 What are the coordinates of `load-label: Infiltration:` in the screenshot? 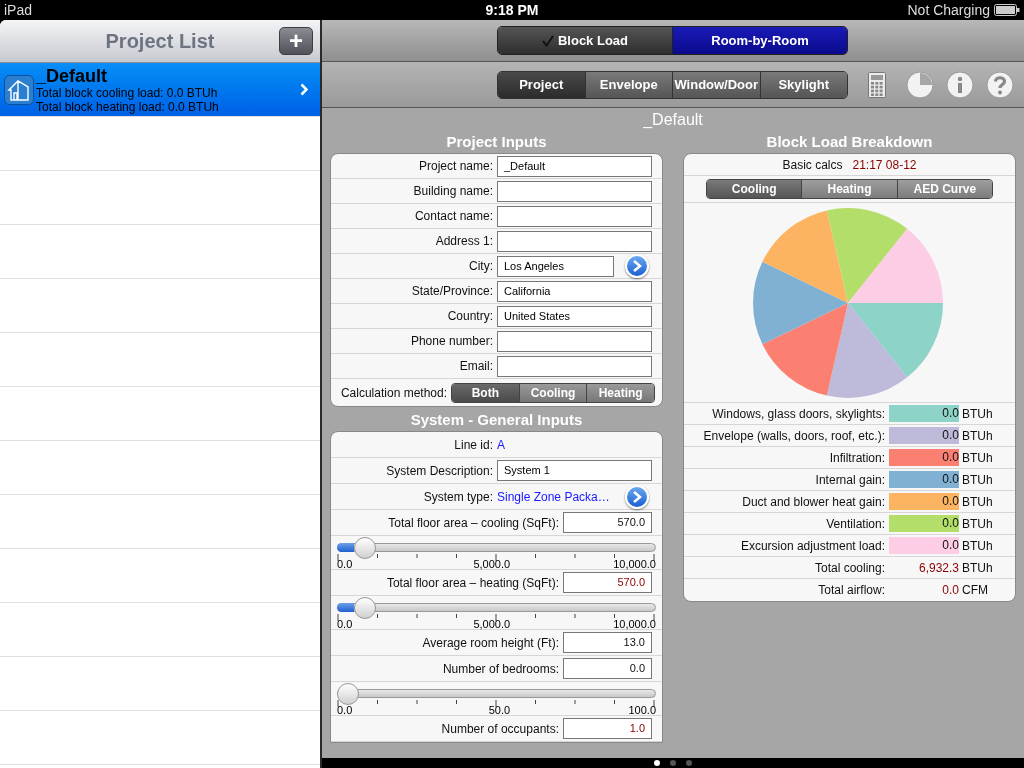 It's located at (857, 458).